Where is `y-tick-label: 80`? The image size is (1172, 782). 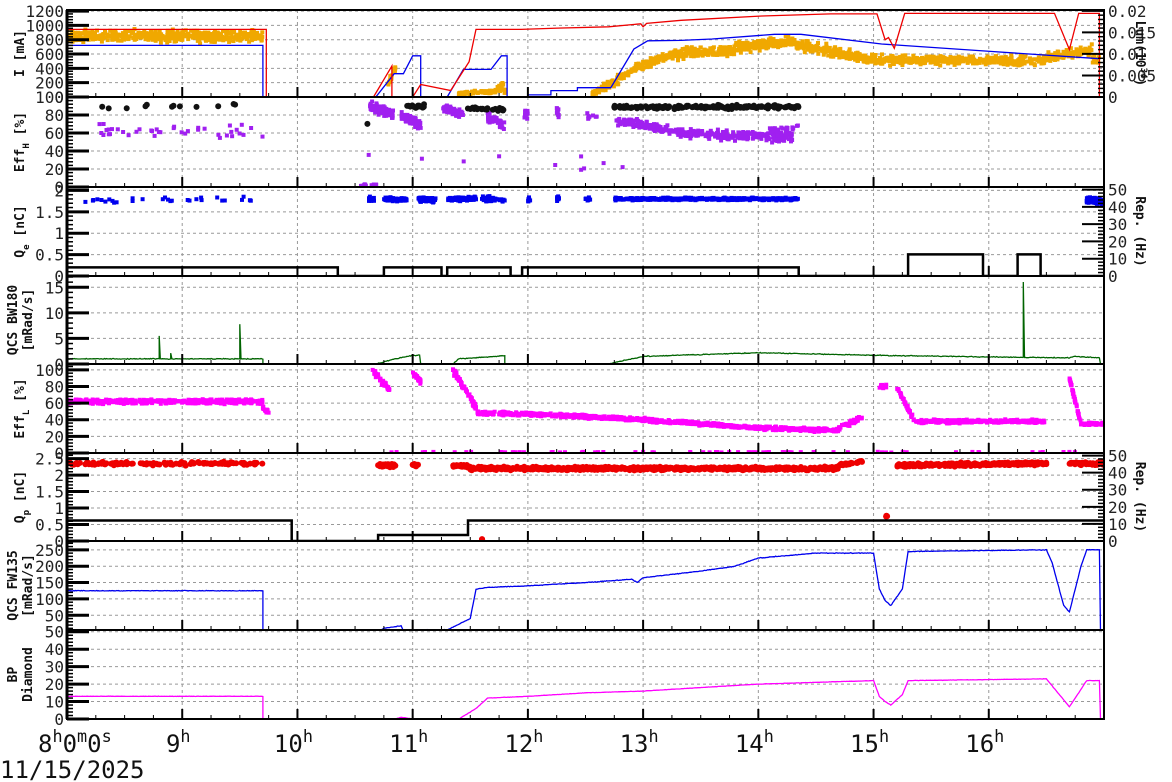
y-tick-label: 80 is located at coordinates (54, 115).